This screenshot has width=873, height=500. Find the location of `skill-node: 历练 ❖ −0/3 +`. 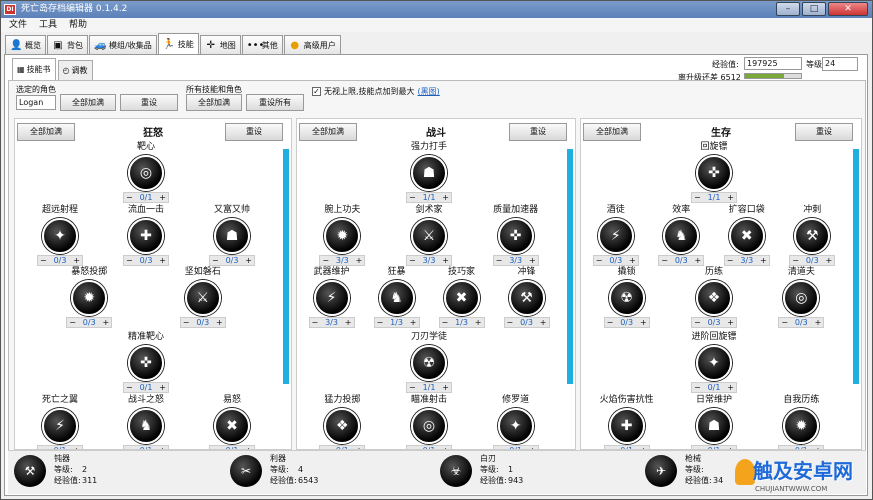

skill-node: 历练 ❖ −0/3 + is located at coordinates (714, 297).